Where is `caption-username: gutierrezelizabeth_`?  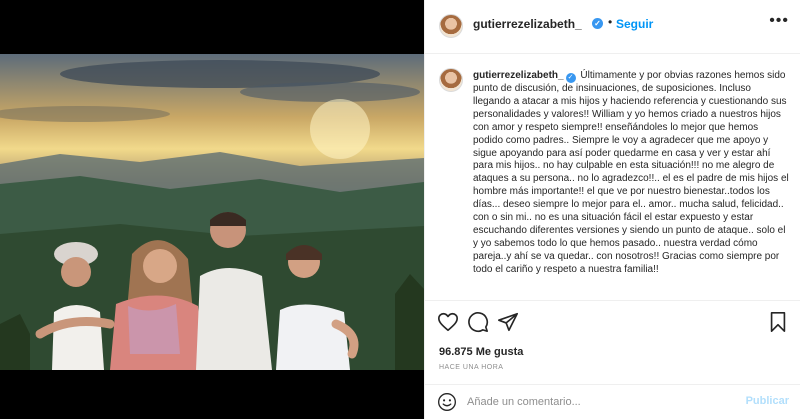 caption-username: gutierrezelizabeth_ is located at coordinates (518, 75).